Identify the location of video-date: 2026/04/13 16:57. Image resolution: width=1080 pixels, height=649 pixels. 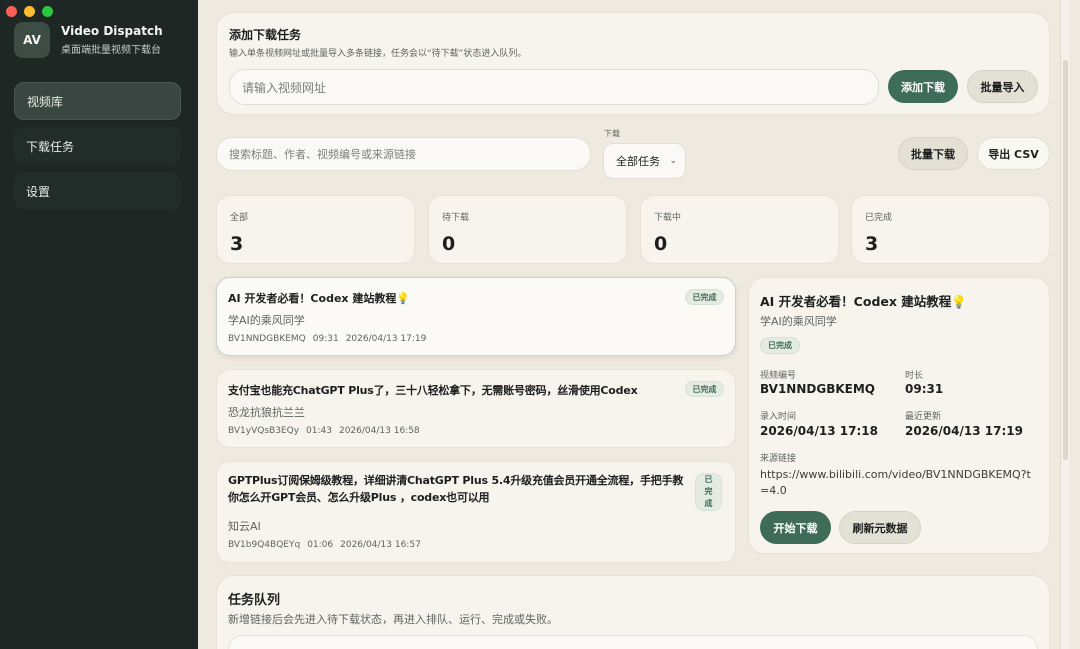
(380, 545).